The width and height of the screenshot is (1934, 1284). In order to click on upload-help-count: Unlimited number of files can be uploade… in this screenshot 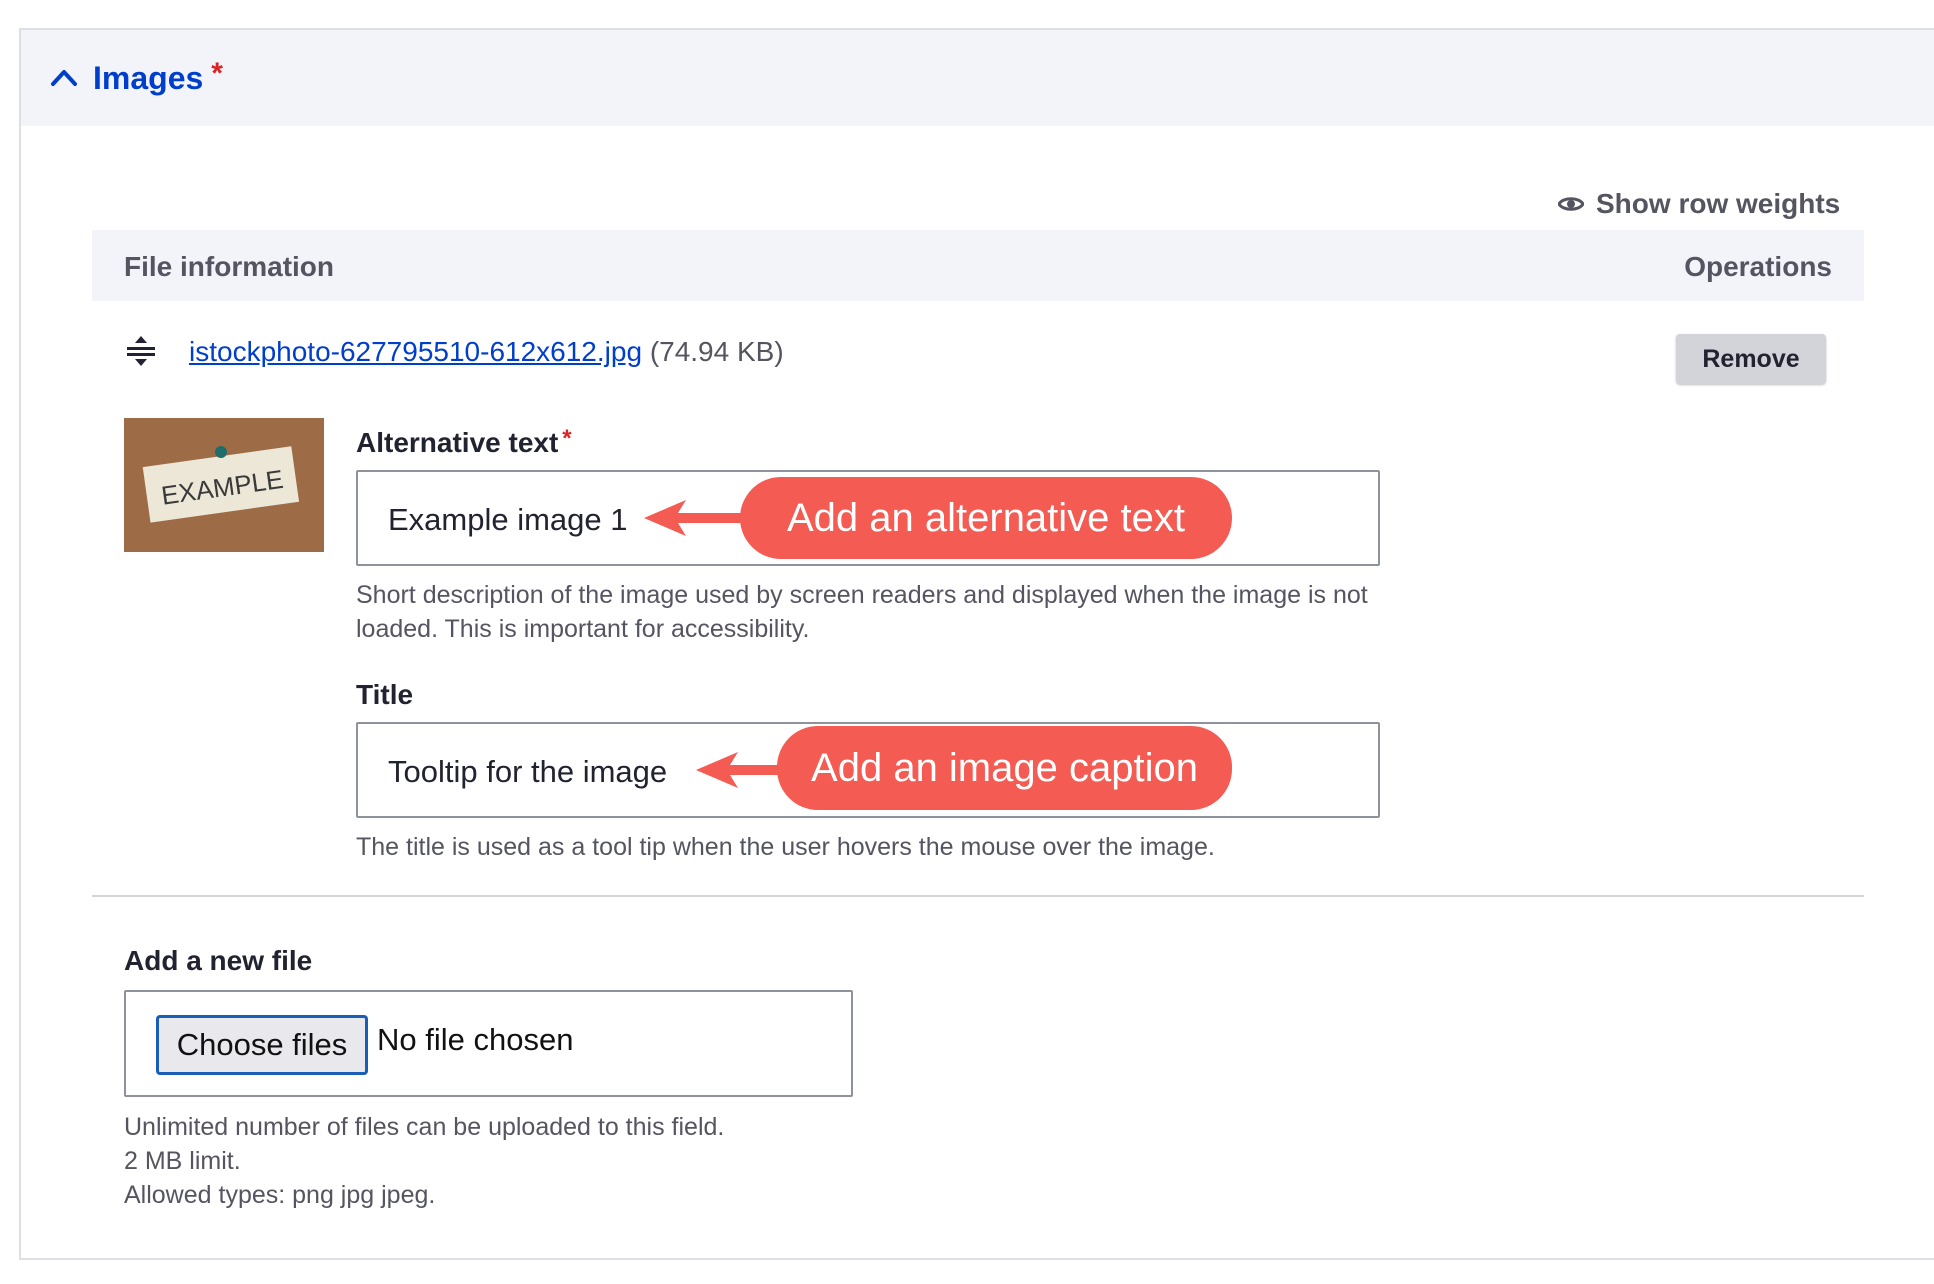, I will do `click(424, 1127)`.